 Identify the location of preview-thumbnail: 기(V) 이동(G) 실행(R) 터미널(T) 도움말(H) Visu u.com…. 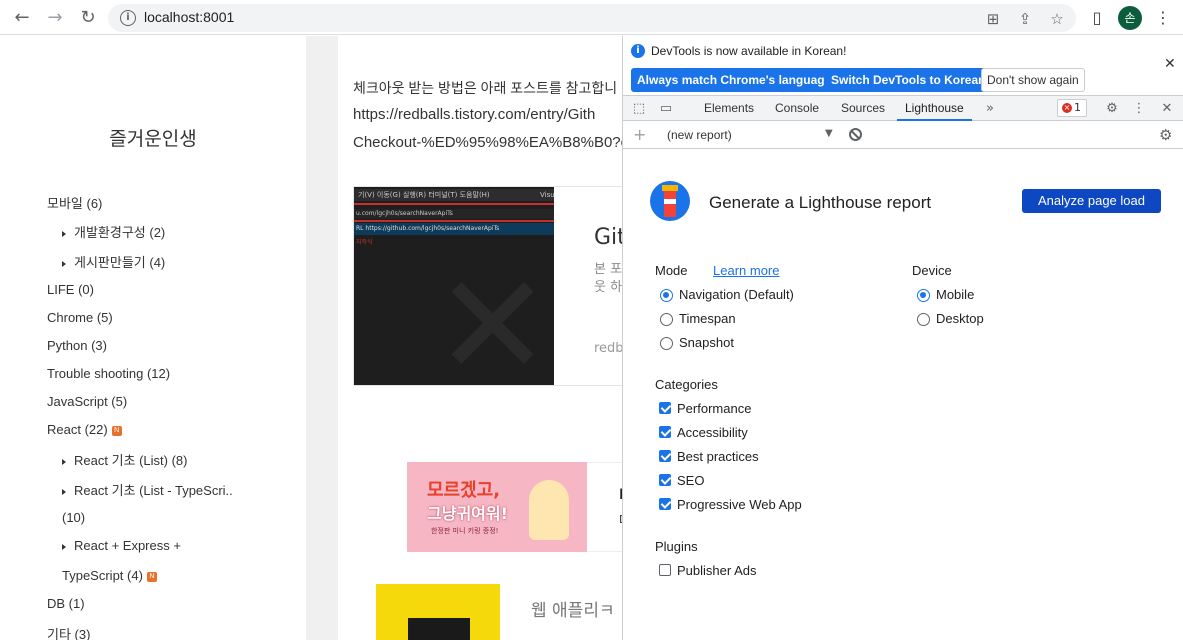
(454, 286).